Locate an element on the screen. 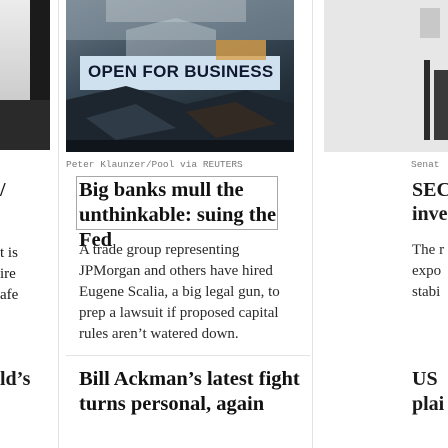 Image resolution: width=448 pixels, height=448 pixels. right-article-photo is located at coordinates (386, 76).